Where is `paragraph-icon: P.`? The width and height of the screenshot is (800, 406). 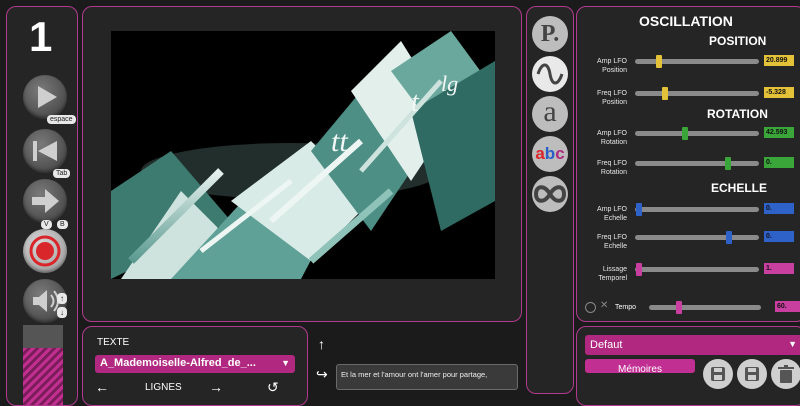
paragraph-icon: P. is located at coordinates (550, 34).